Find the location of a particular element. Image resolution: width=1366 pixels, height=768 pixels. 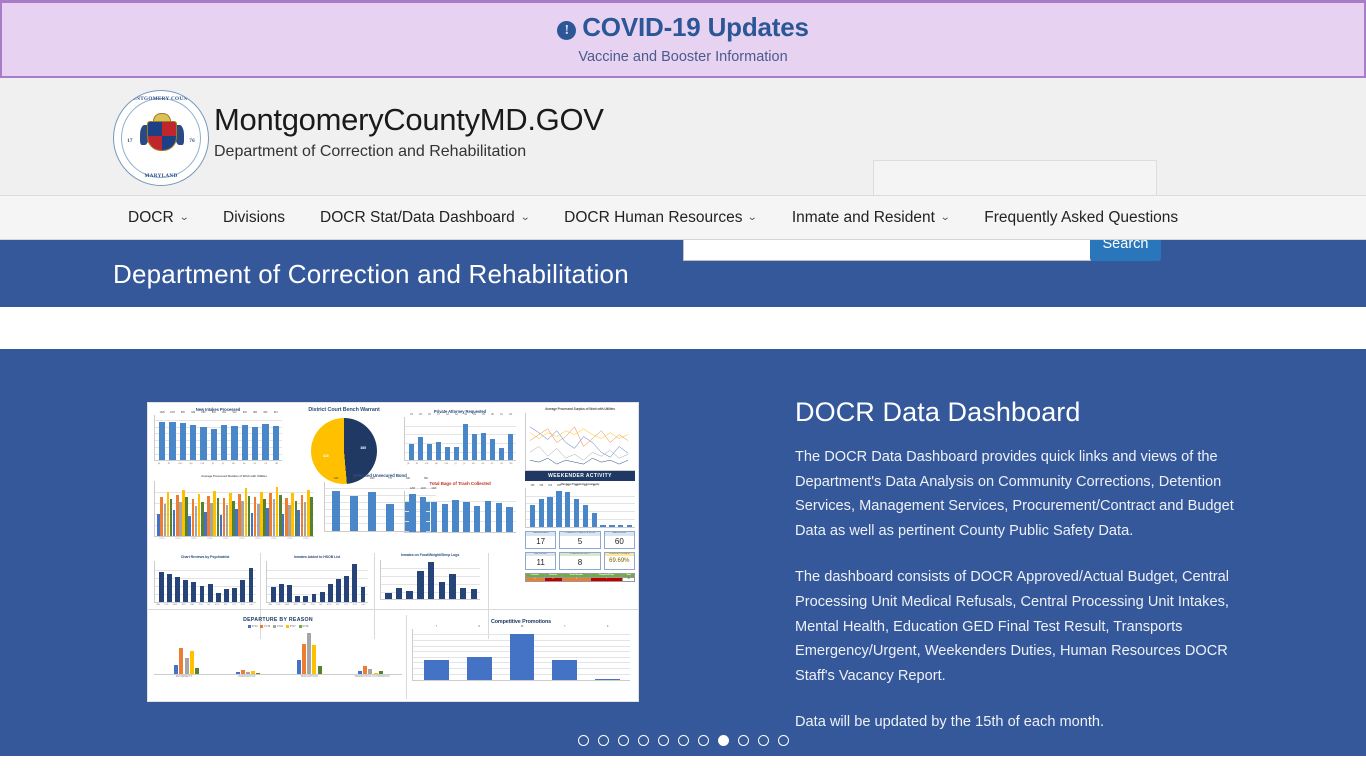

legend-item: FY18 is located at coordinates (303, 626).